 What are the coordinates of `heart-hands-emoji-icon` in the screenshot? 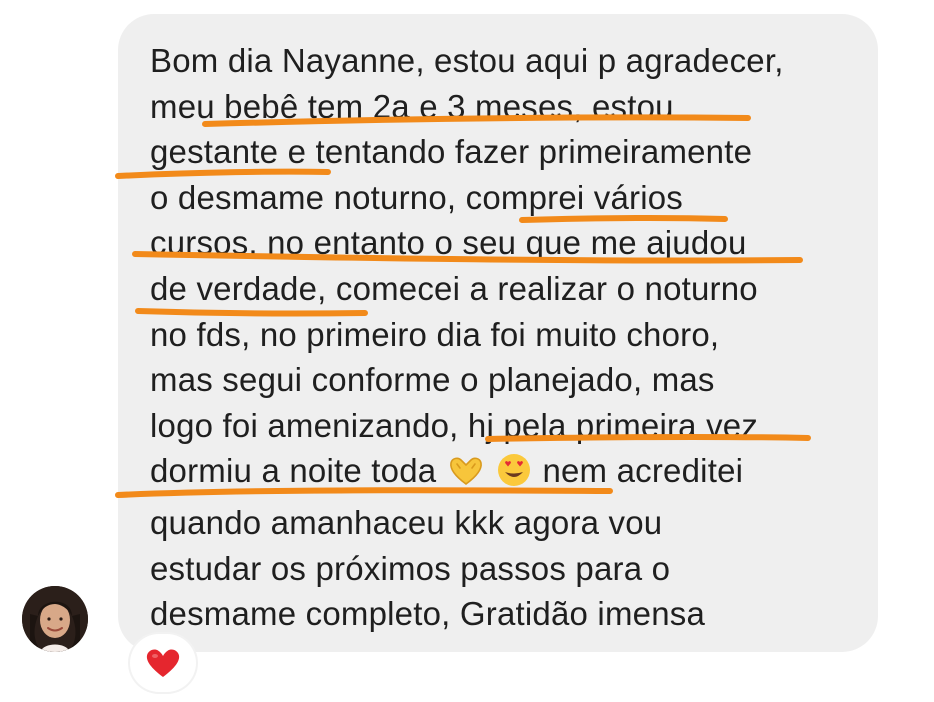 It's located at (466, 477).